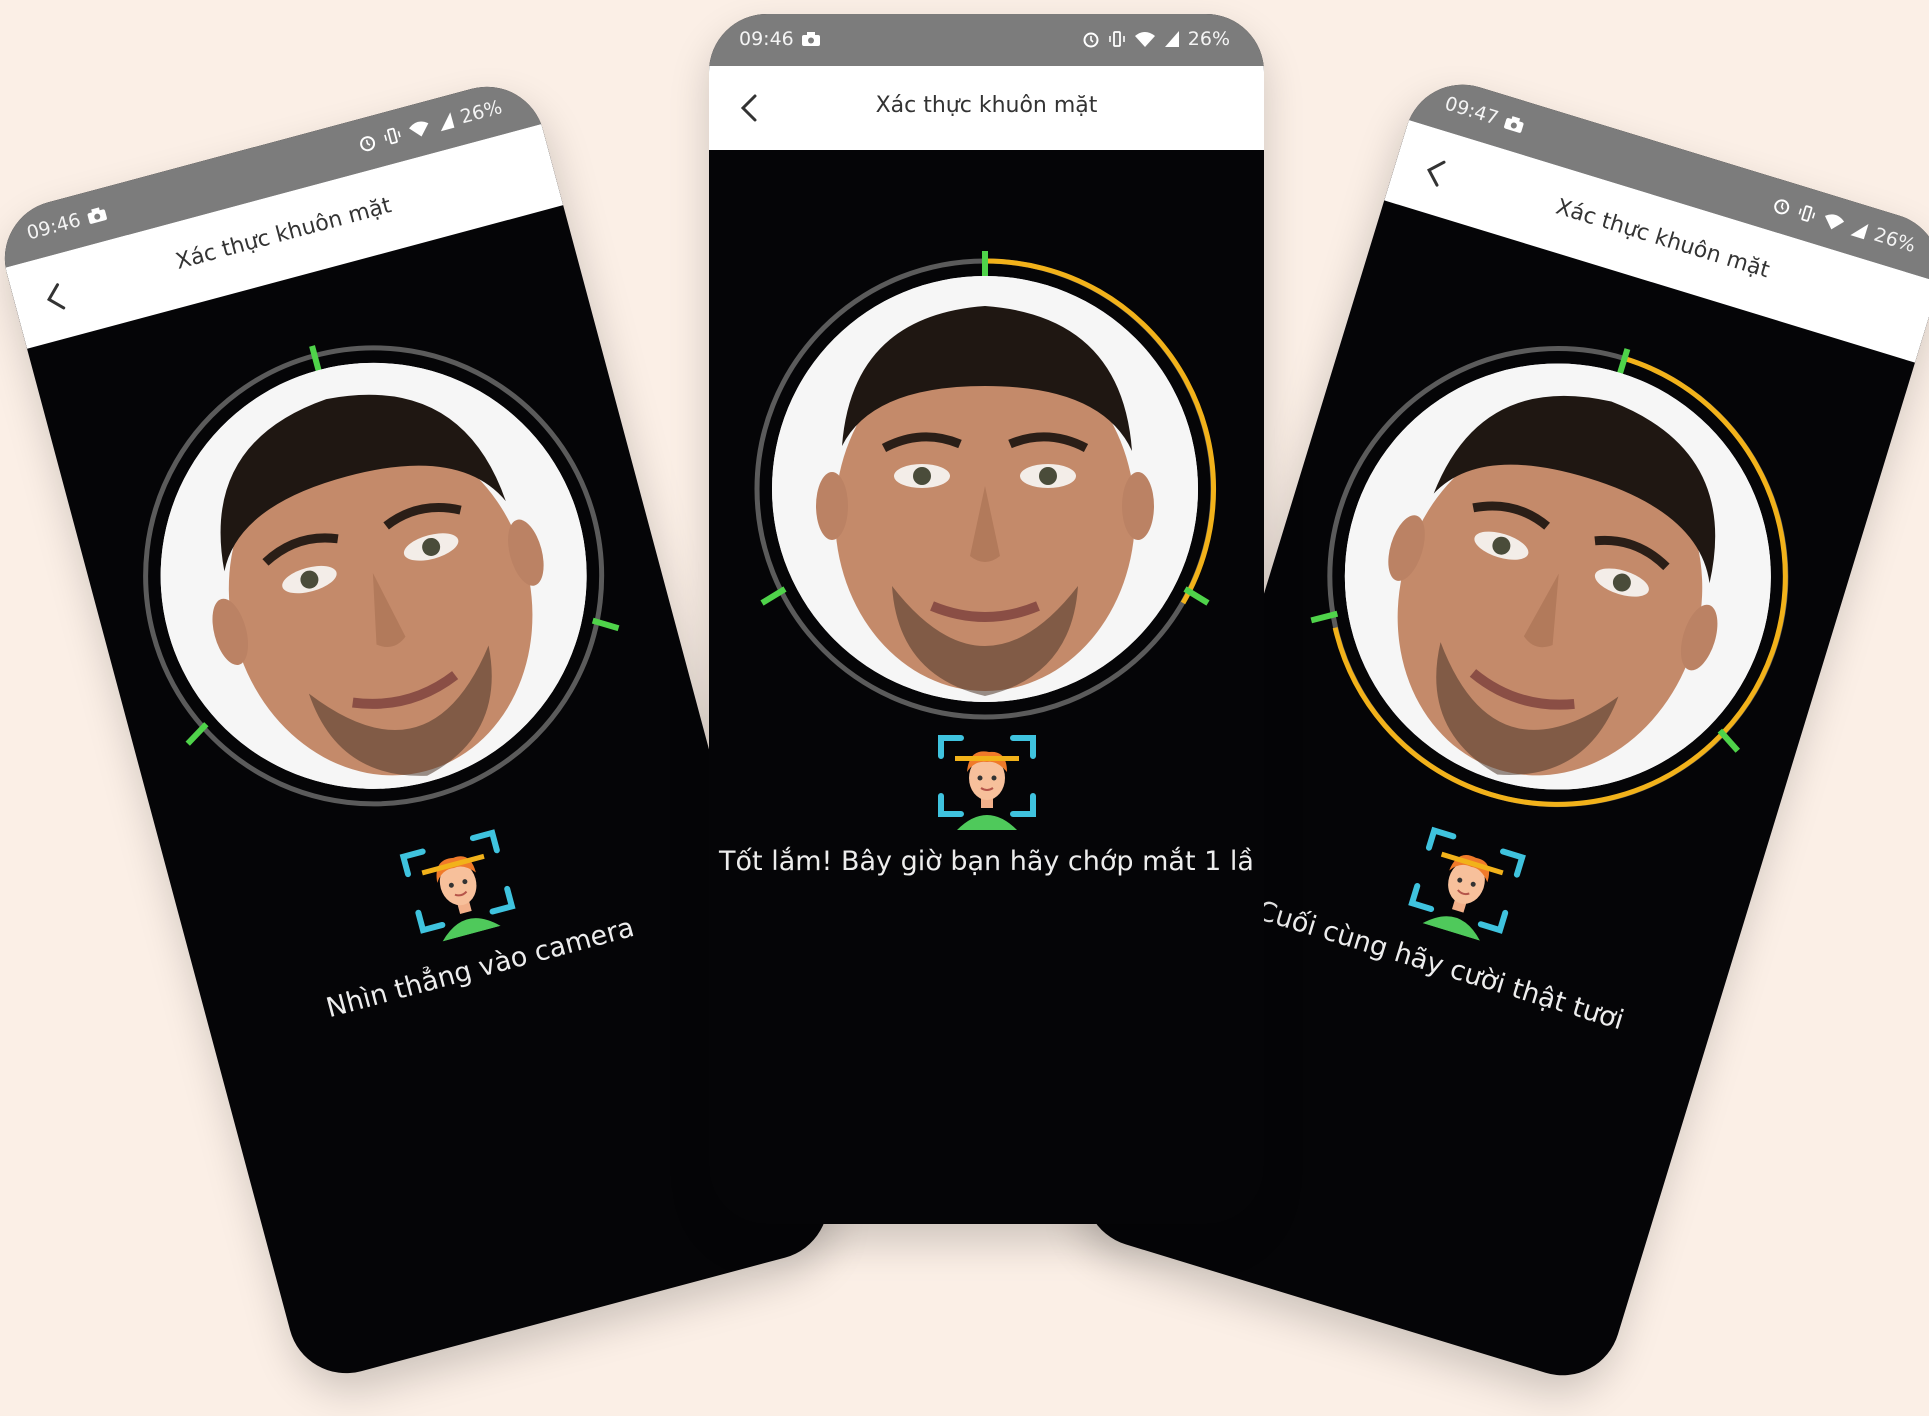  Describe the element at coordinates (986, 40) in the screenshot. I see `status-bar: 09:46 26%` at that location.